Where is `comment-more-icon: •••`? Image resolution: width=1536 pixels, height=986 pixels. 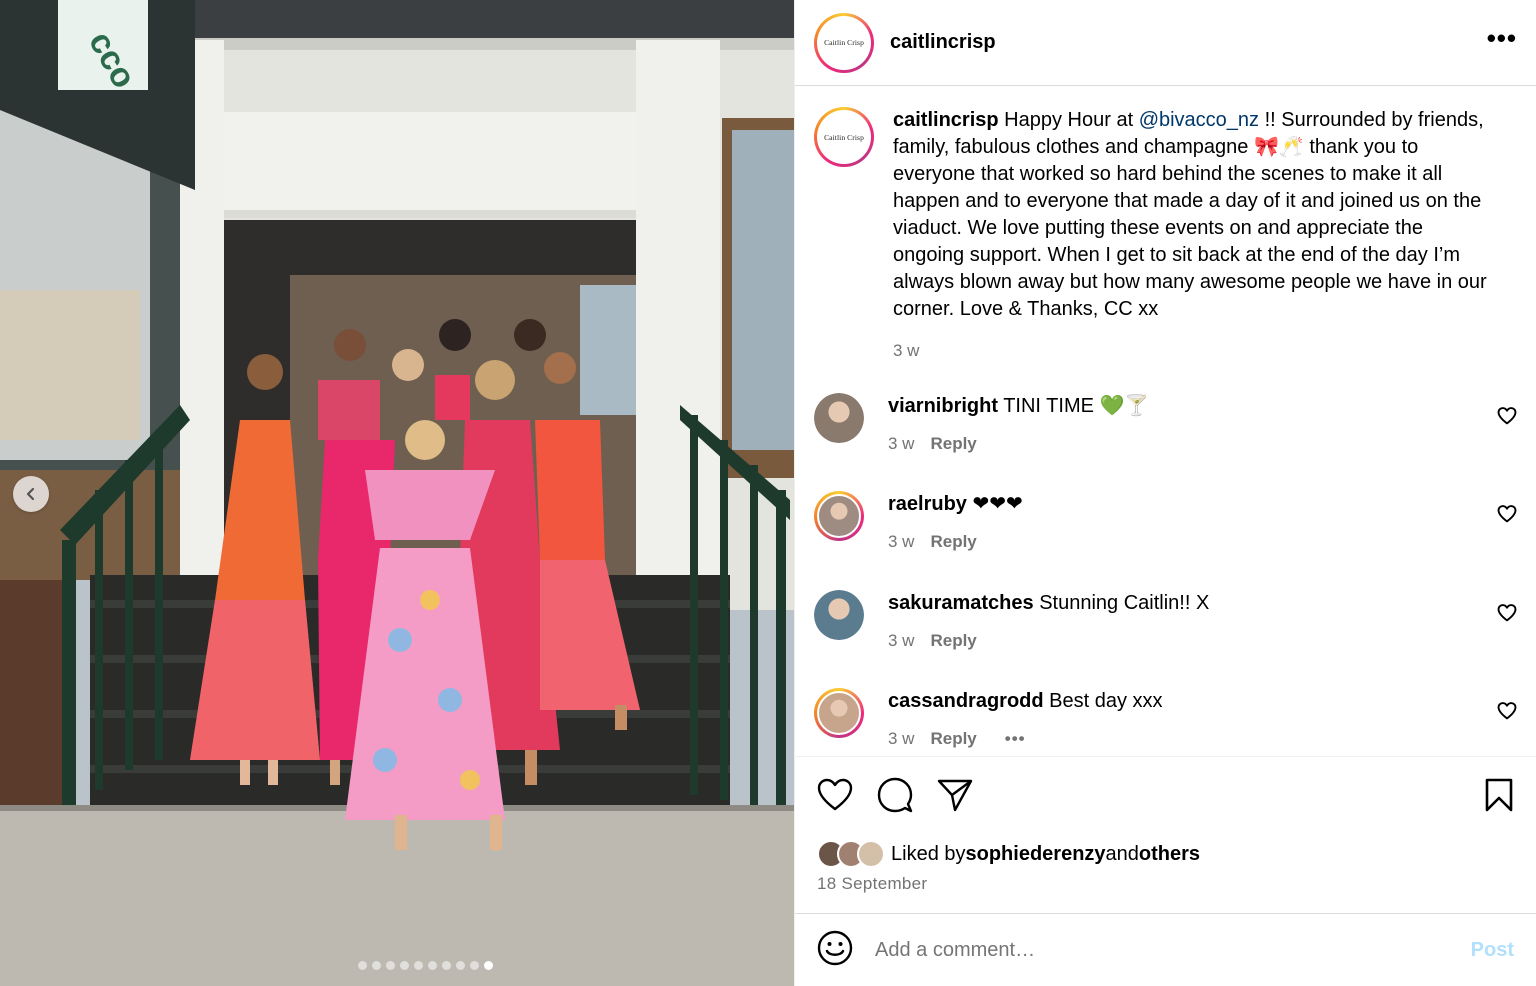
comment-more-icon: ••• is located at coordinates (1015, 738).